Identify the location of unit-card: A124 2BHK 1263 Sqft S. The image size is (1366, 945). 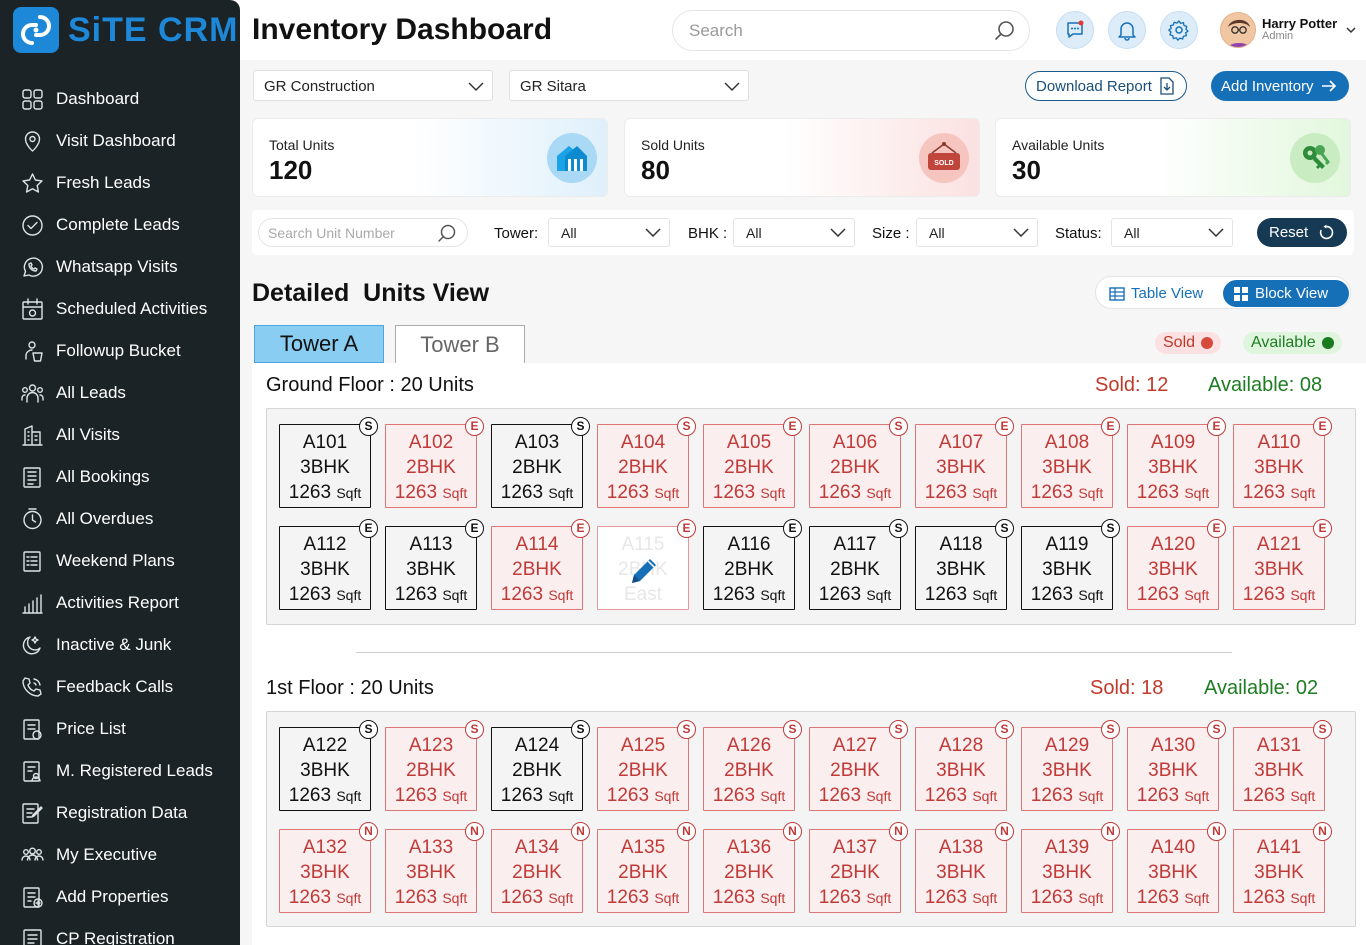
(540, 765).